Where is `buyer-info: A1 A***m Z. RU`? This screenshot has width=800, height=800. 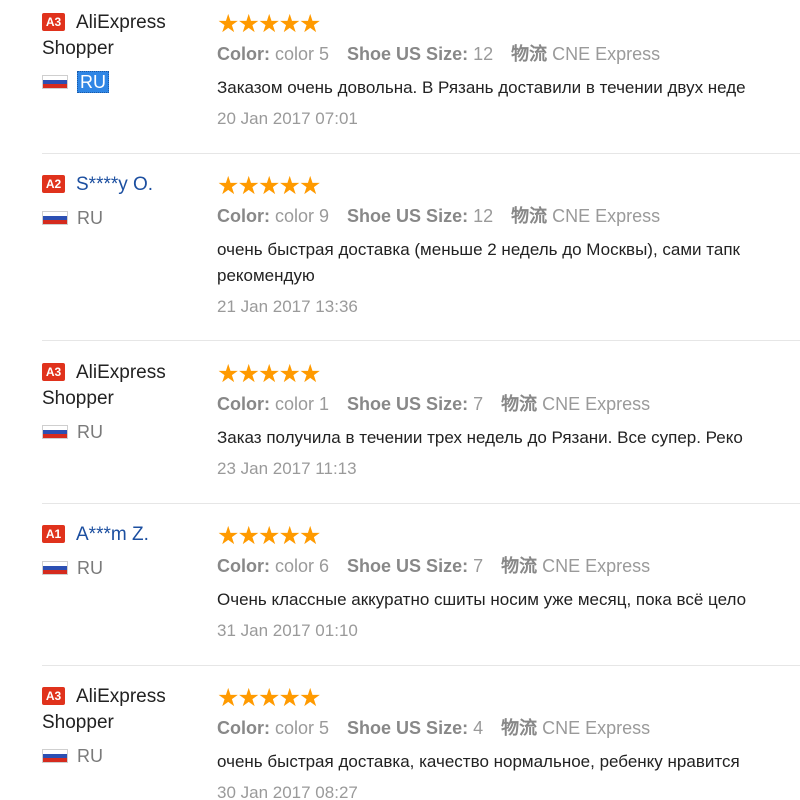
buyer-info: A1 A***m Z. RU is located at coordinates (127, 551).